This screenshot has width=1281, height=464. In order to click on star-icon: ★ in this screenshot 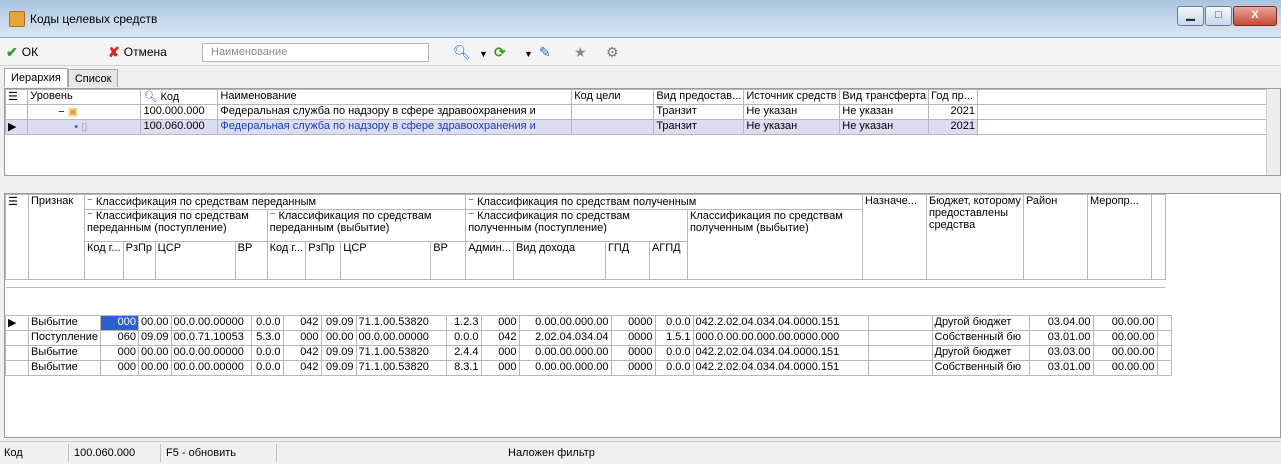, I will do `click(580, 52)`.